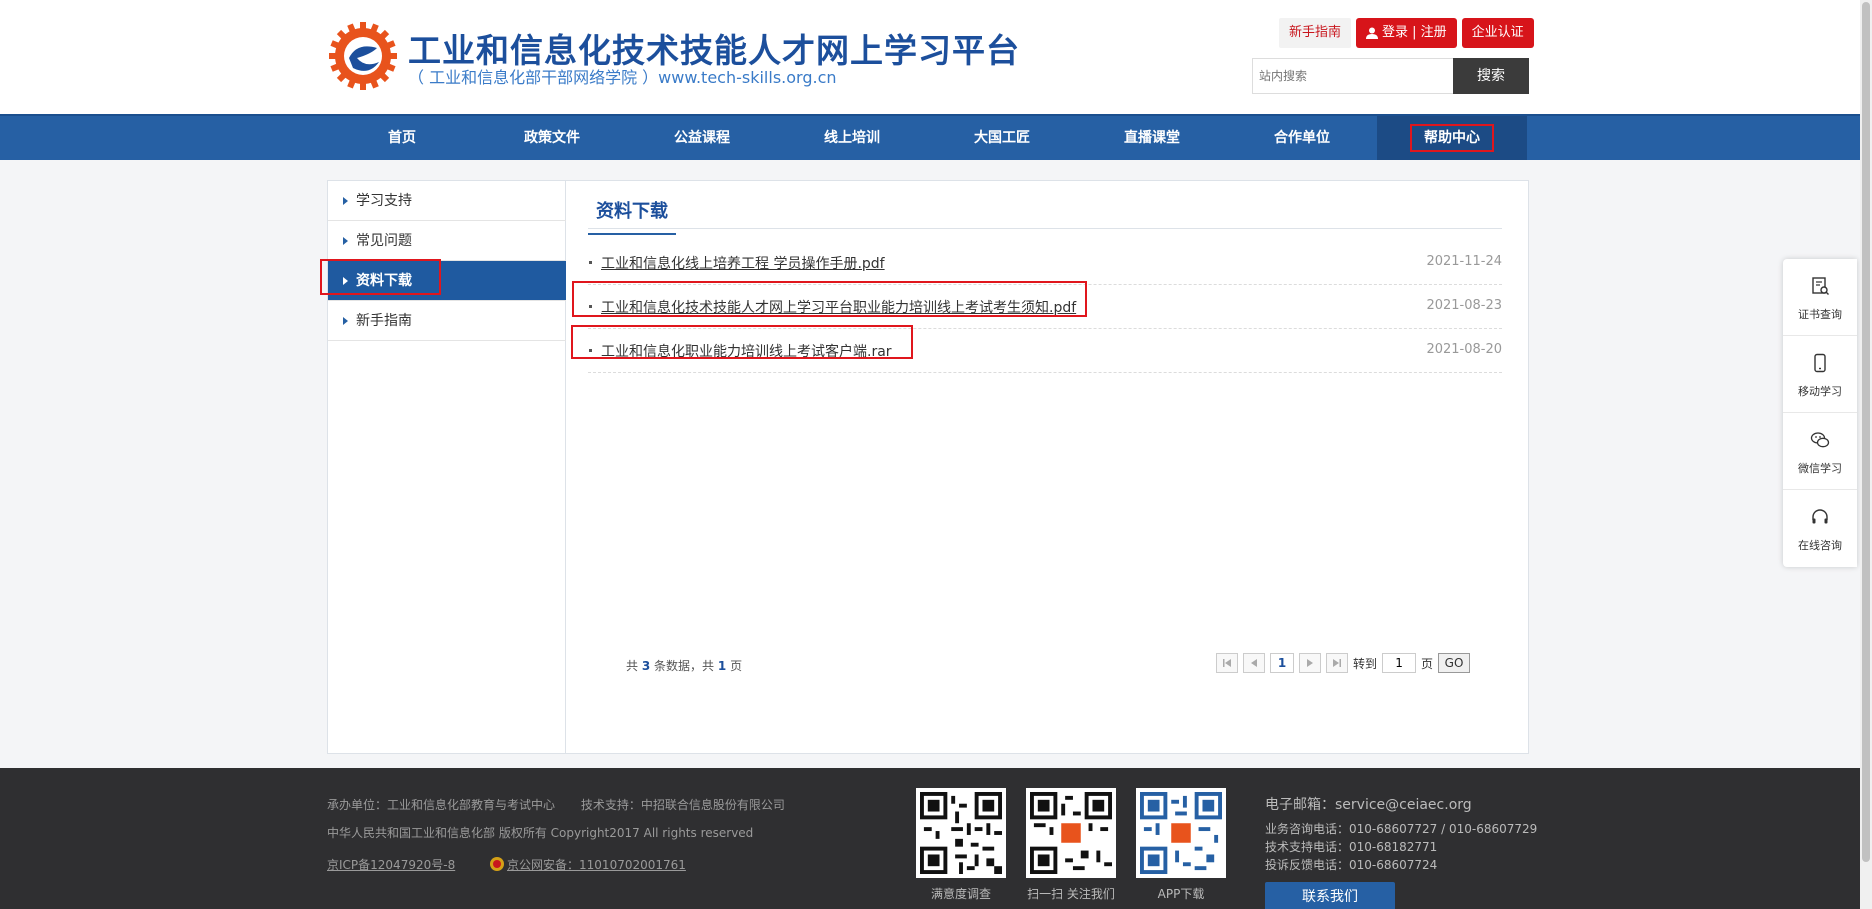 The width and height of the screenshot is (1872, 909). I want to click on file-date: 2021-08-23, so click(1464, 305).